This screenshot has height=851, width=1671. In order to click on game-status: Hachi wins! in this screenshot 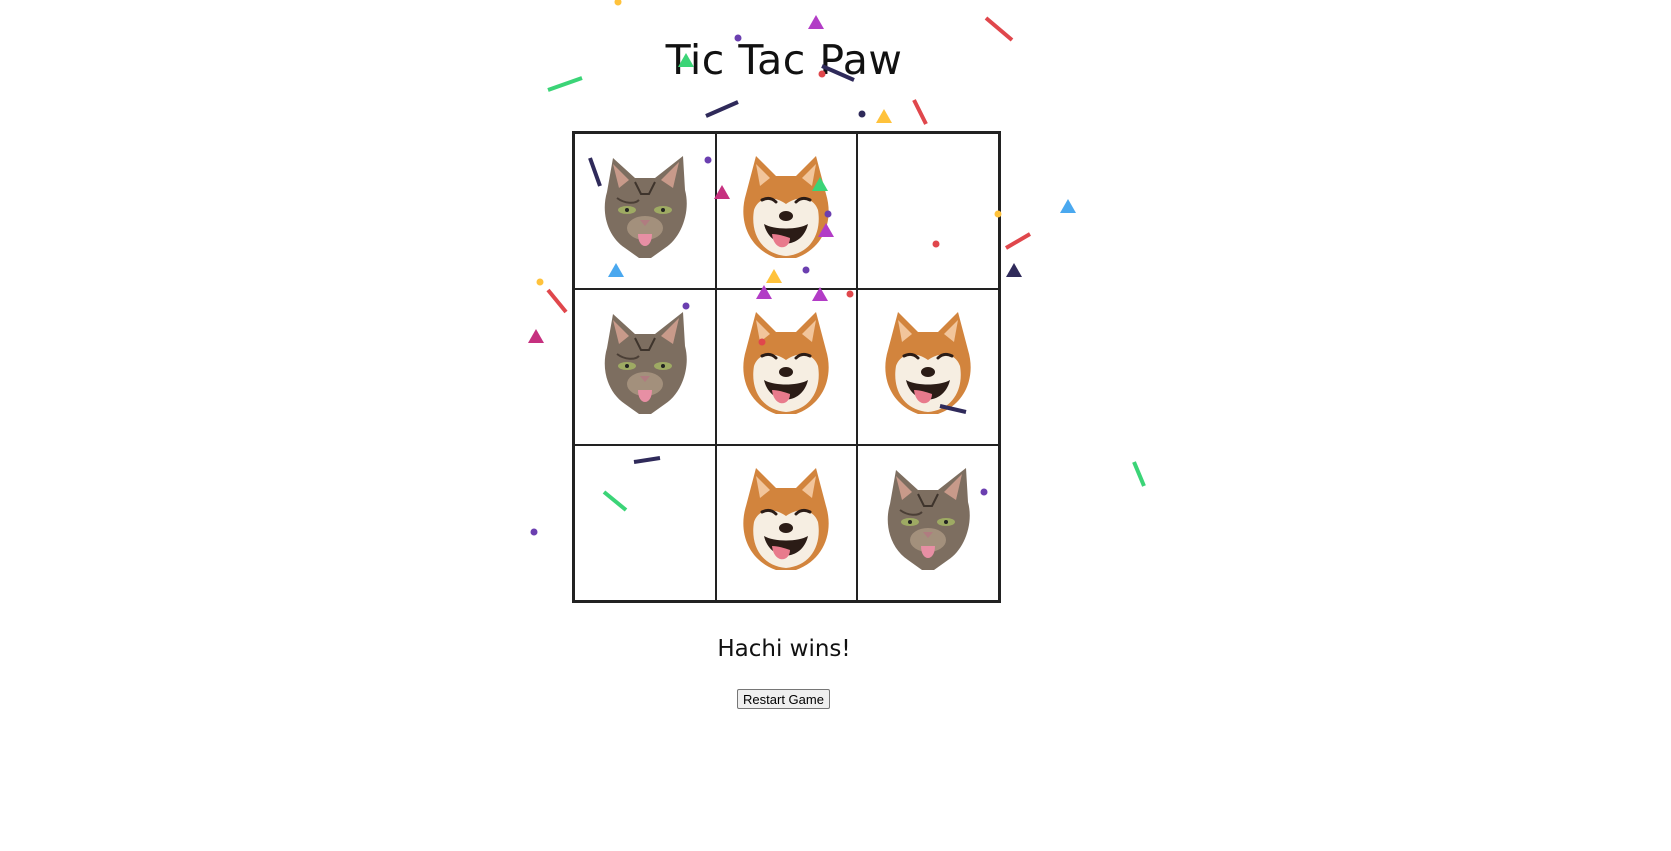, I will do `click(784, 649)`.